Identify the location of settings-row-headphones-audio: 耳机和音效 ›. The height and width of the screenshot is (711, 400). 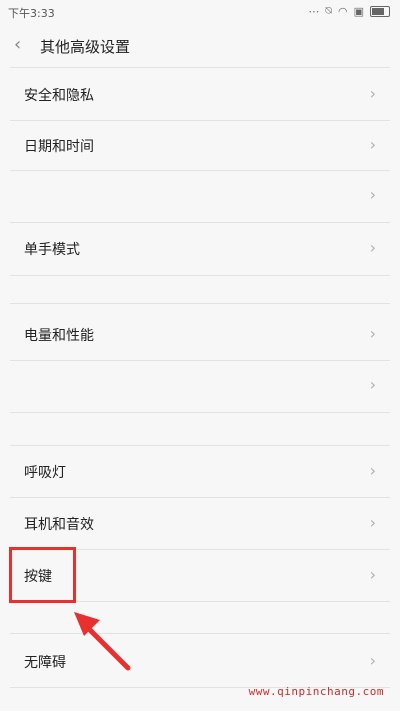
(200, 524).